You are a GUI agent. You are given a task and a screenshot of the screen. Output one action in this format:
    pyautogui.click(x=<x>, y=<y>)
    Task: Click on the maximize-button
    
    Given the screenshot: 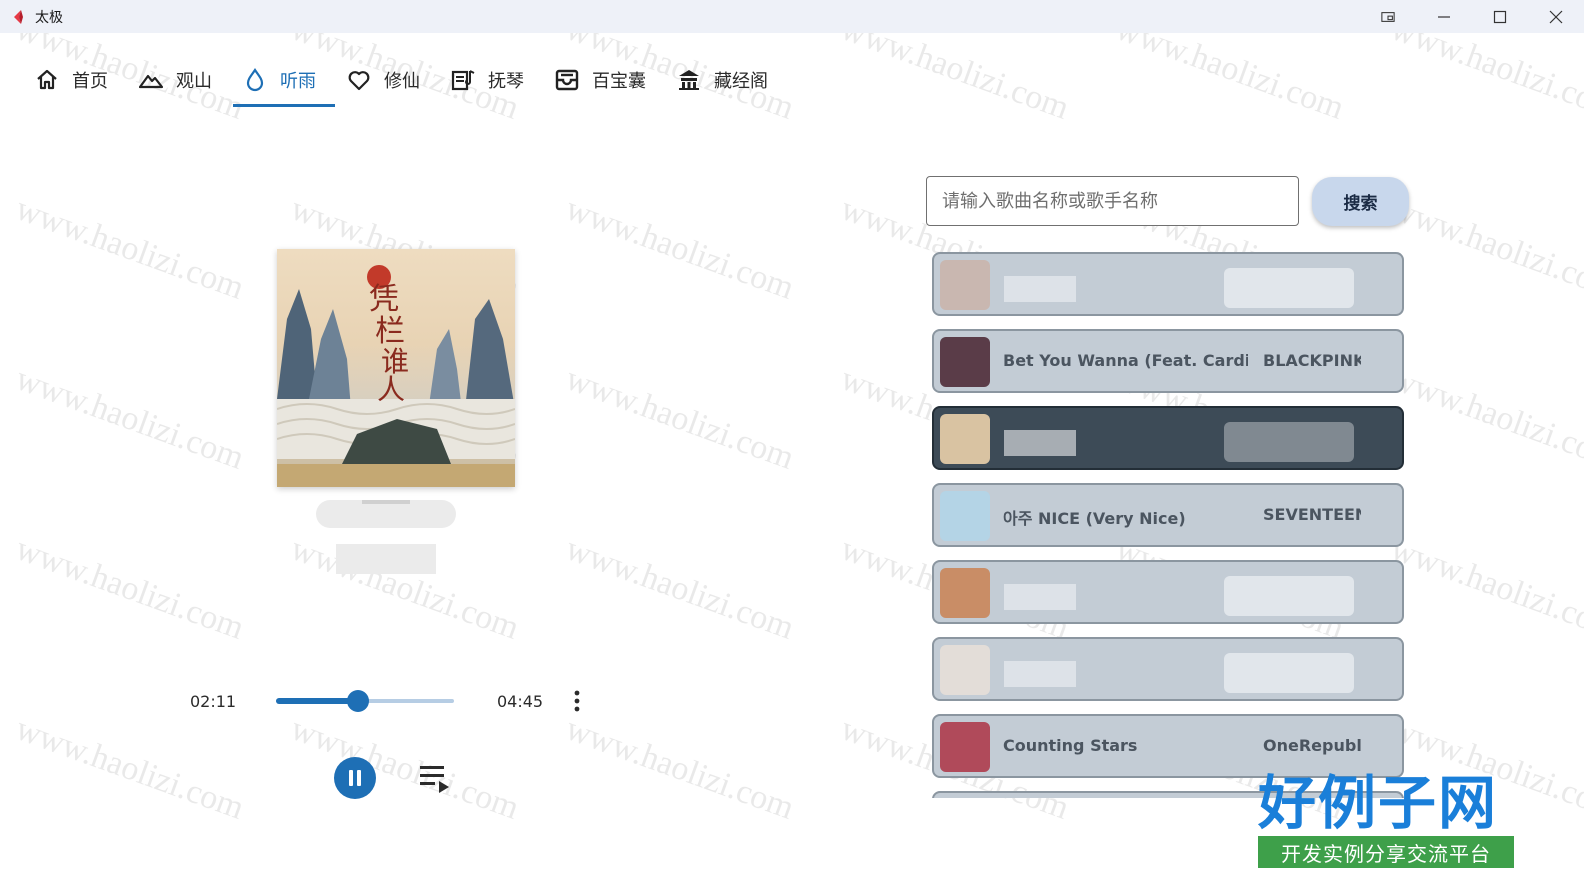 What is the action you would take?
    pyautogui.click(x=1500, y=16)
    